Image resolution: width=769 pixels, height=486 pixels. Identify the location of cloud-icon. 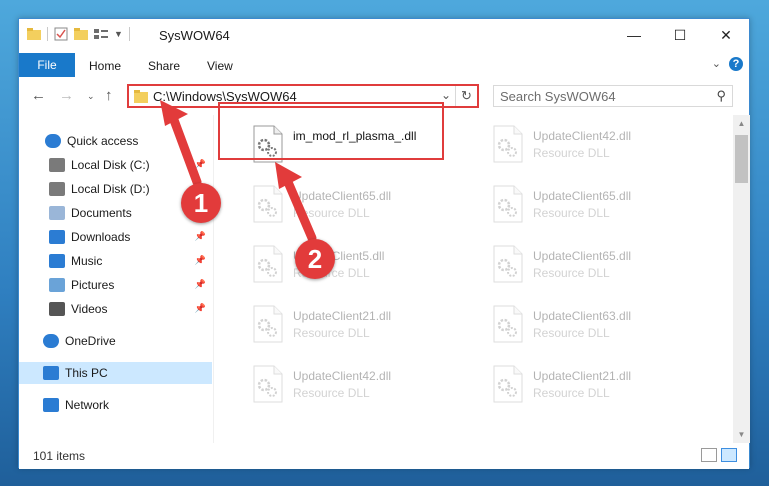
(51, 341).